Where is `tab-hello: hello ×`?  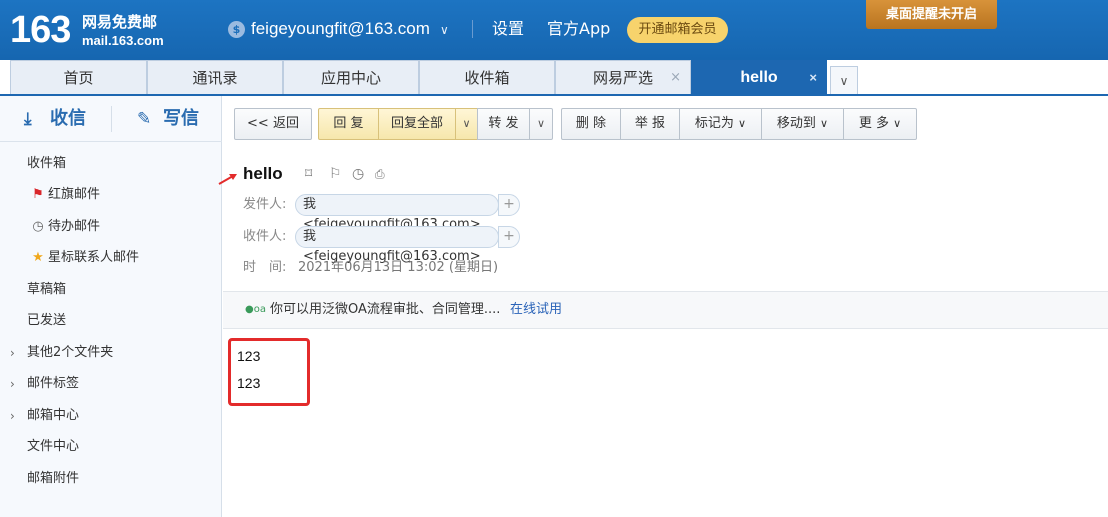 tab-hello: hello × is located at coordinates (759, 77).